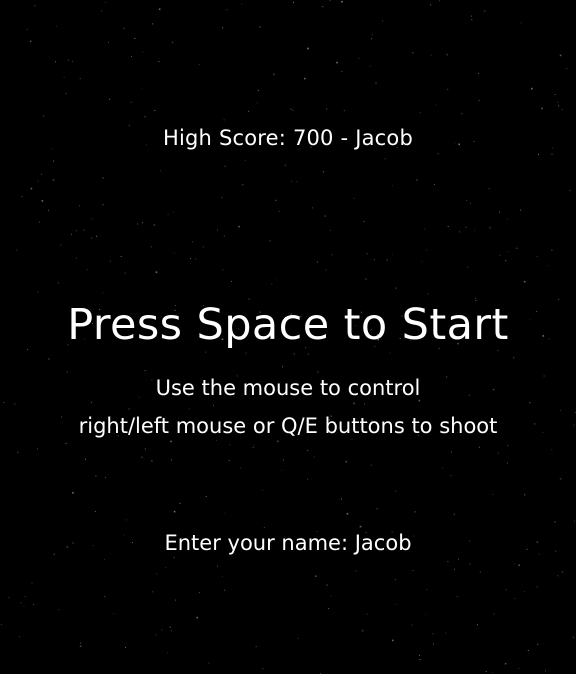 The width and height of the screenshot is (576, 674). Describe the element at coordinates (256, 543) in the screenshot. I see `name-entry-label: Enter your name:` at that location.